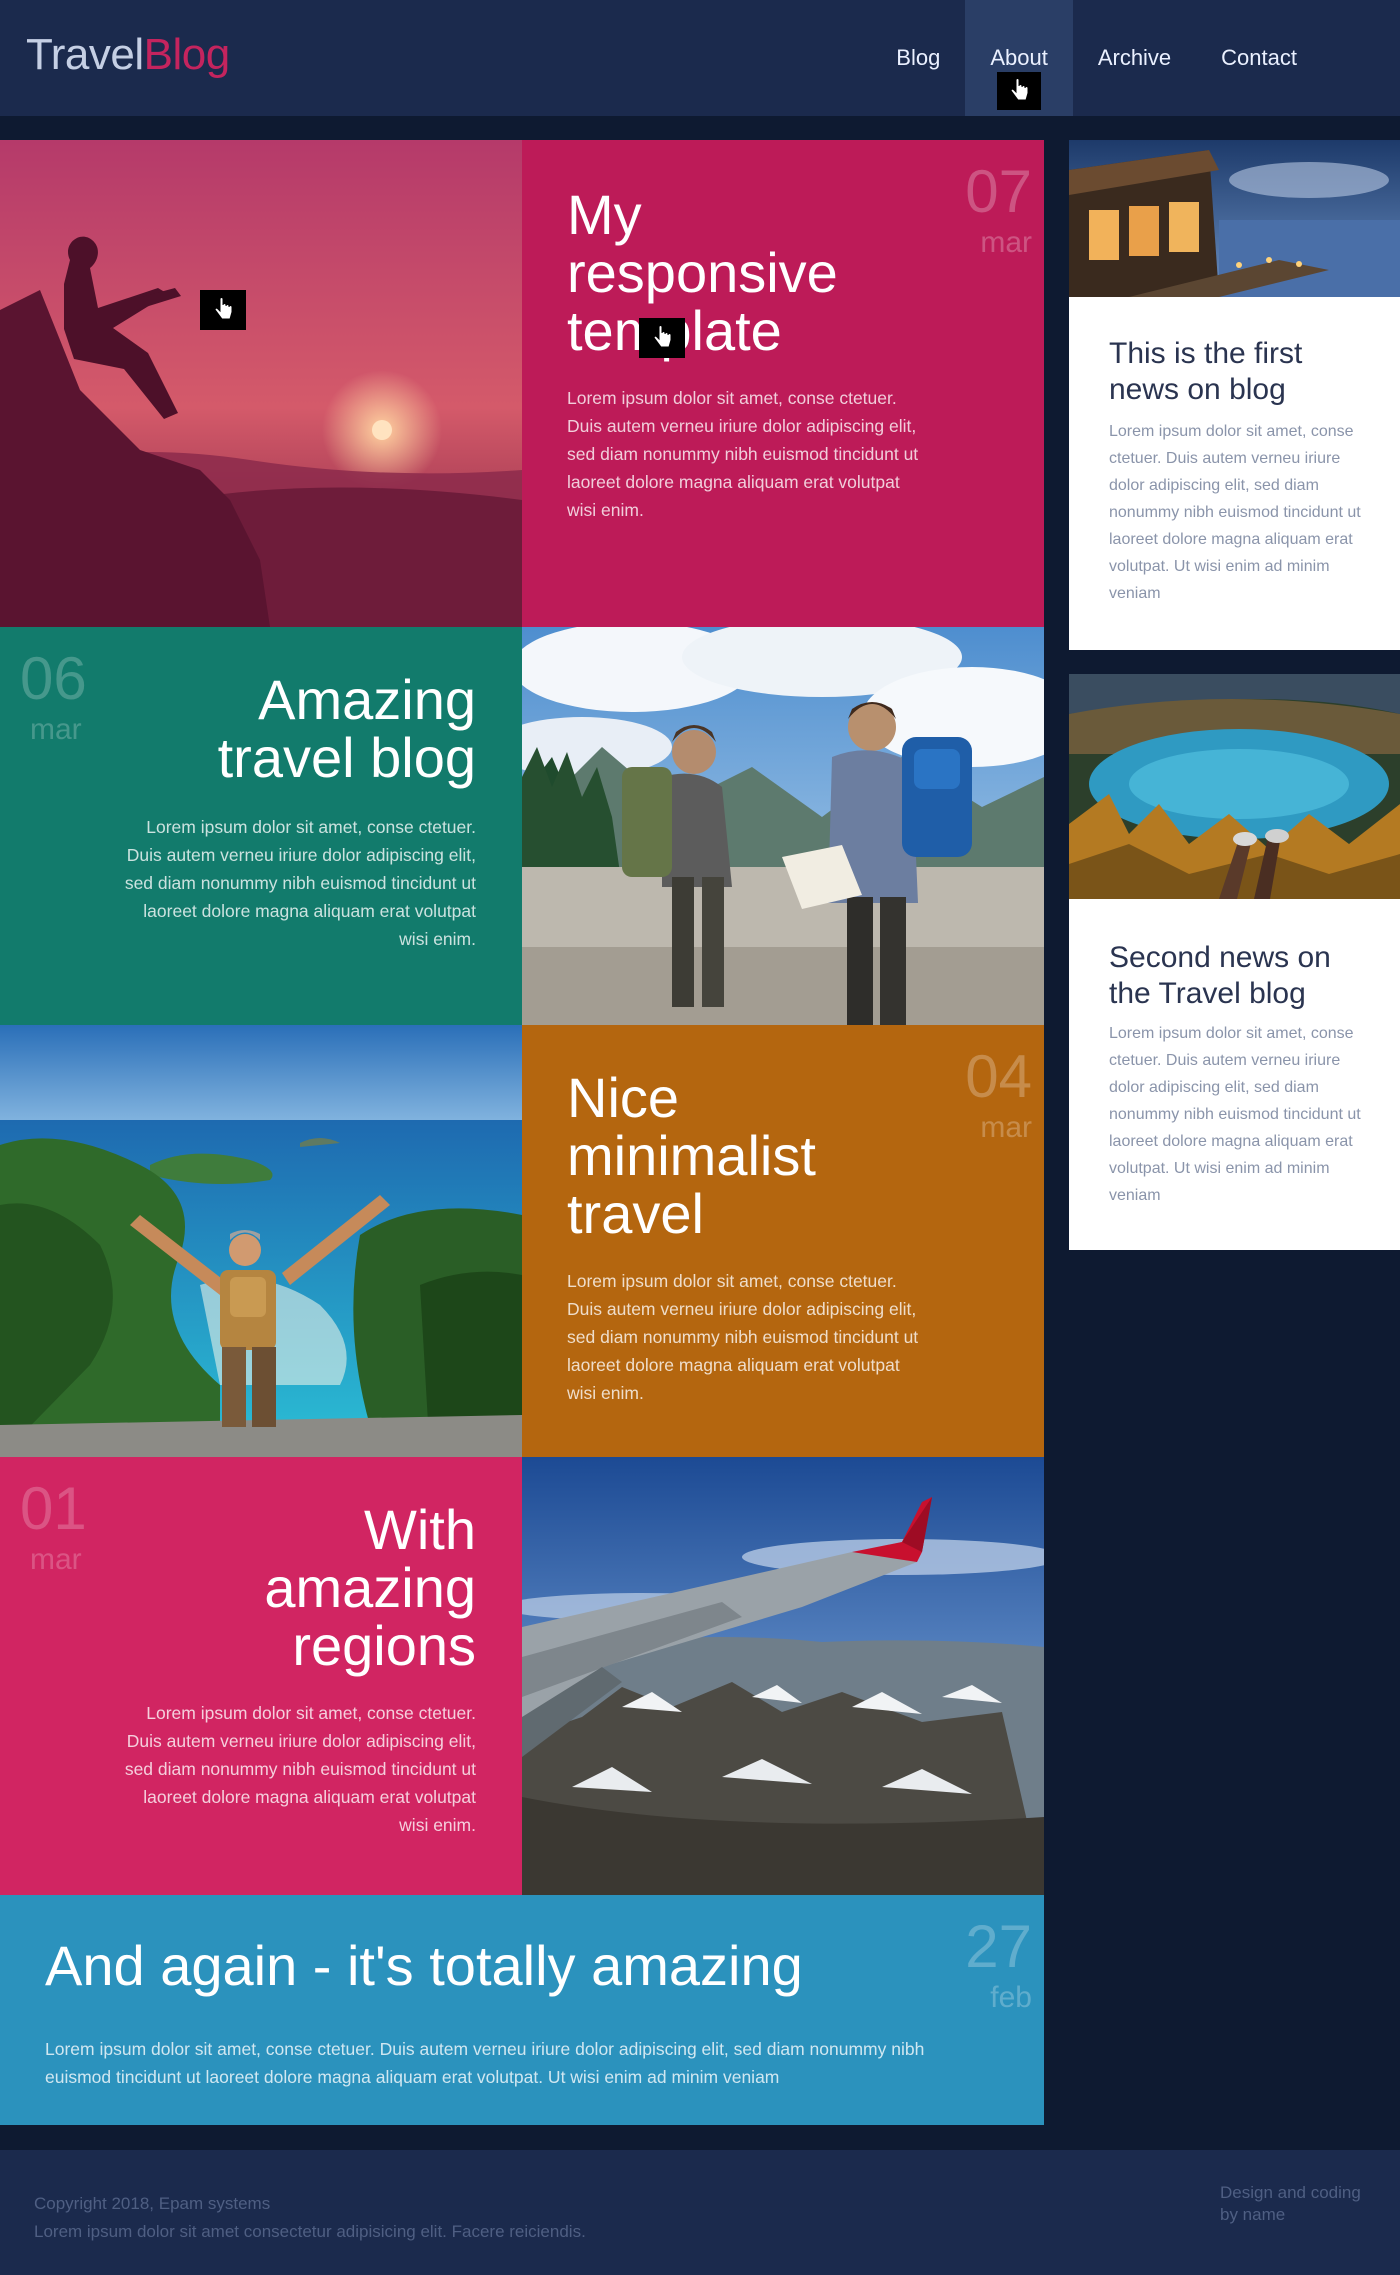 This screenshot has width=1400, height=2275. What do you see at coordinates (1011, 1997) in the screenshot?
I see `post-month: feb` at bounding box center [1011, 1997].